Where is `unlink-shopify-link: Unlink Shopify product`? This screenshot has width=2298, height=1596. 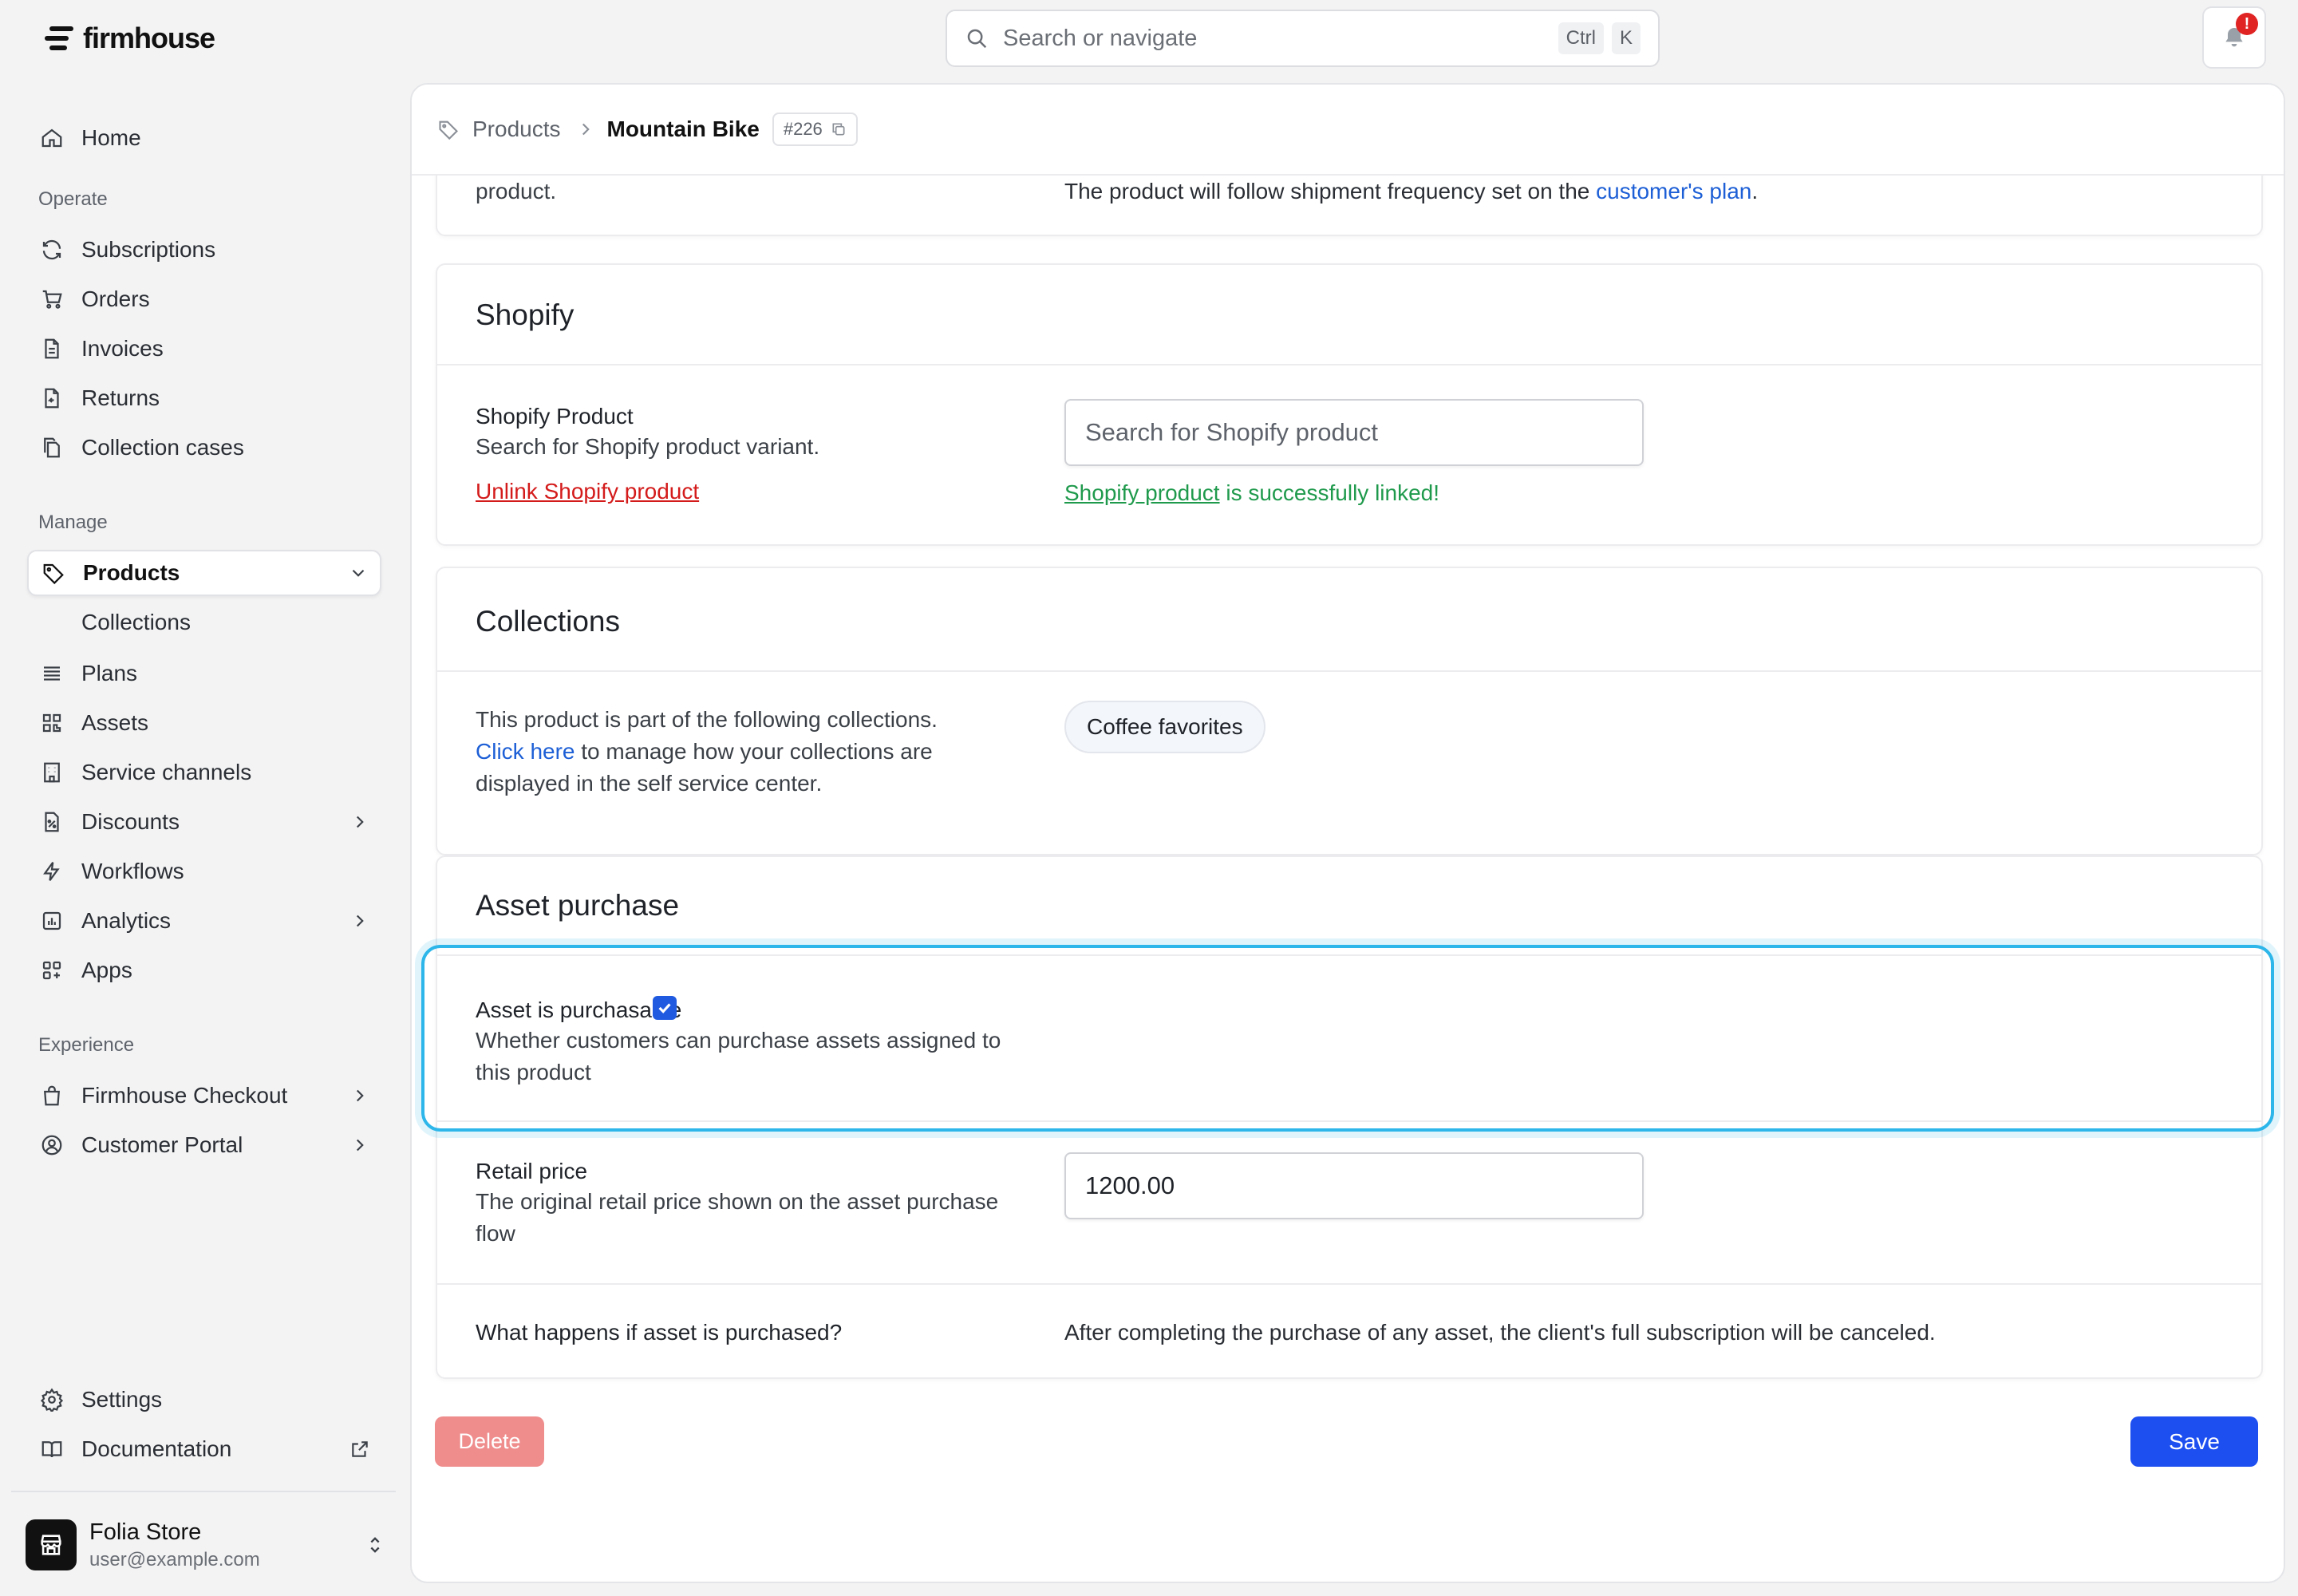
unlink-shopify-link: Unlink Shopify product is located at coordinates (587, 492).